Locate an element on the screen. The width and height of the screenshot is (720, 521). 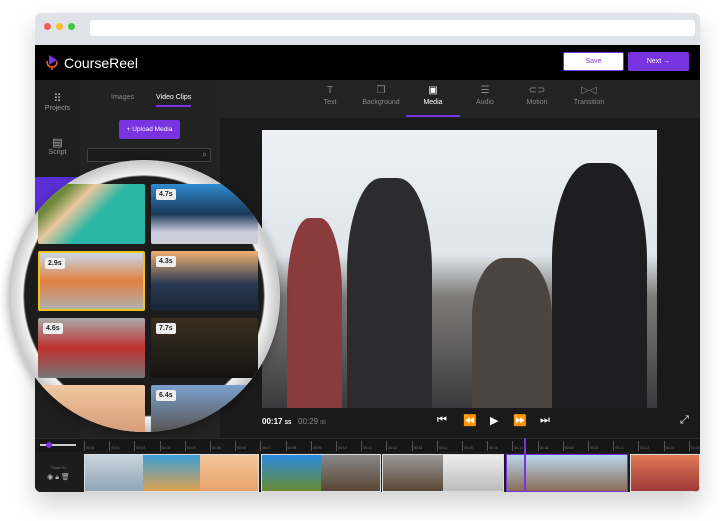
timeline-tick: 00:11 is located at coordinates (366, 446).